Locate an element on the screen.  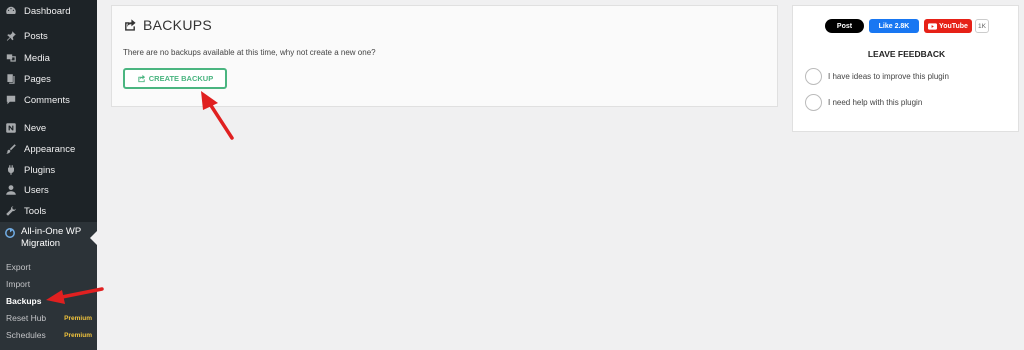
arrow-to-create-backup is located at coordinates (217, 115).